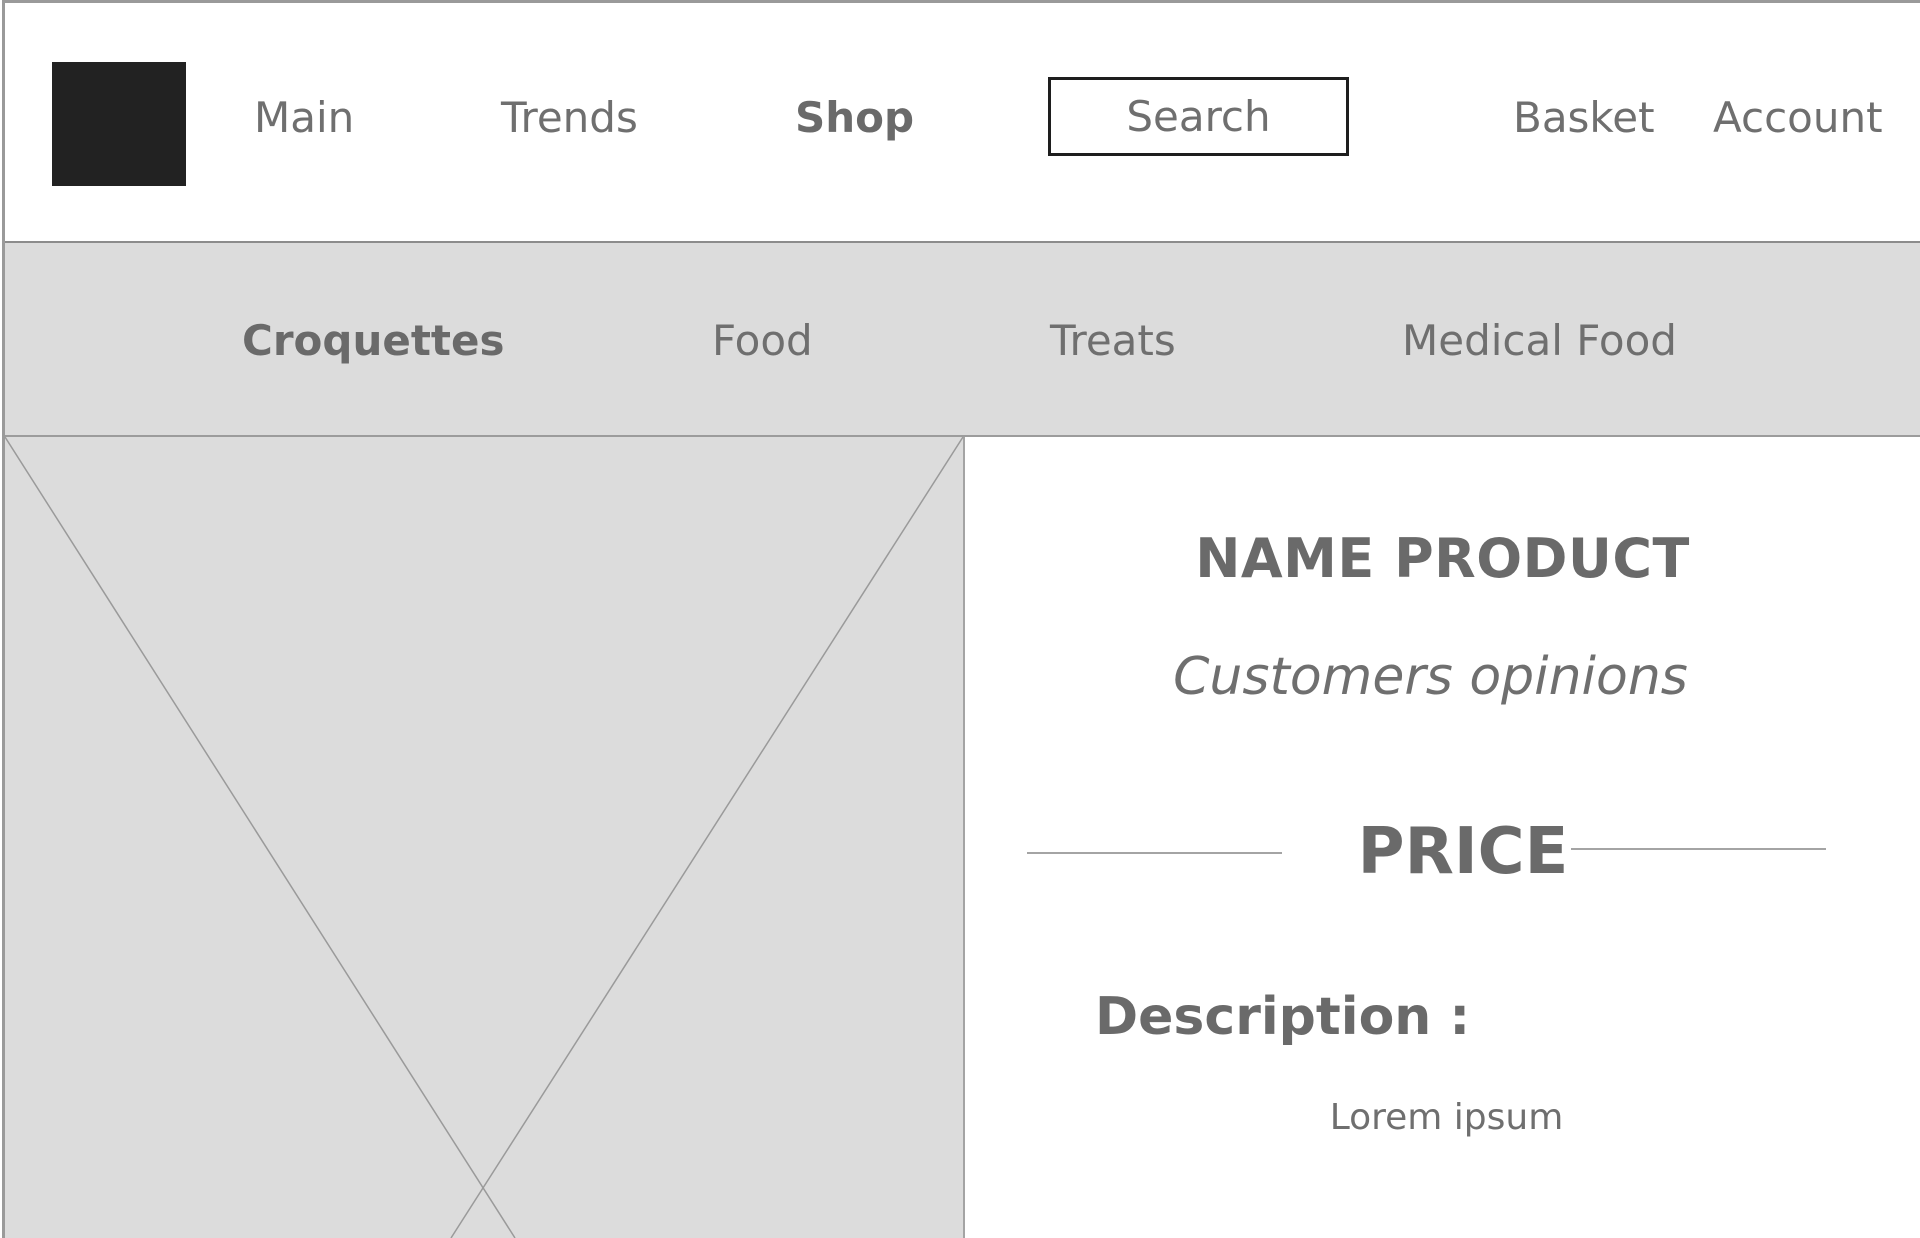 This screenshot has height=1238, width=1920. I want to click on nav-main: Main, so click(304, 118).